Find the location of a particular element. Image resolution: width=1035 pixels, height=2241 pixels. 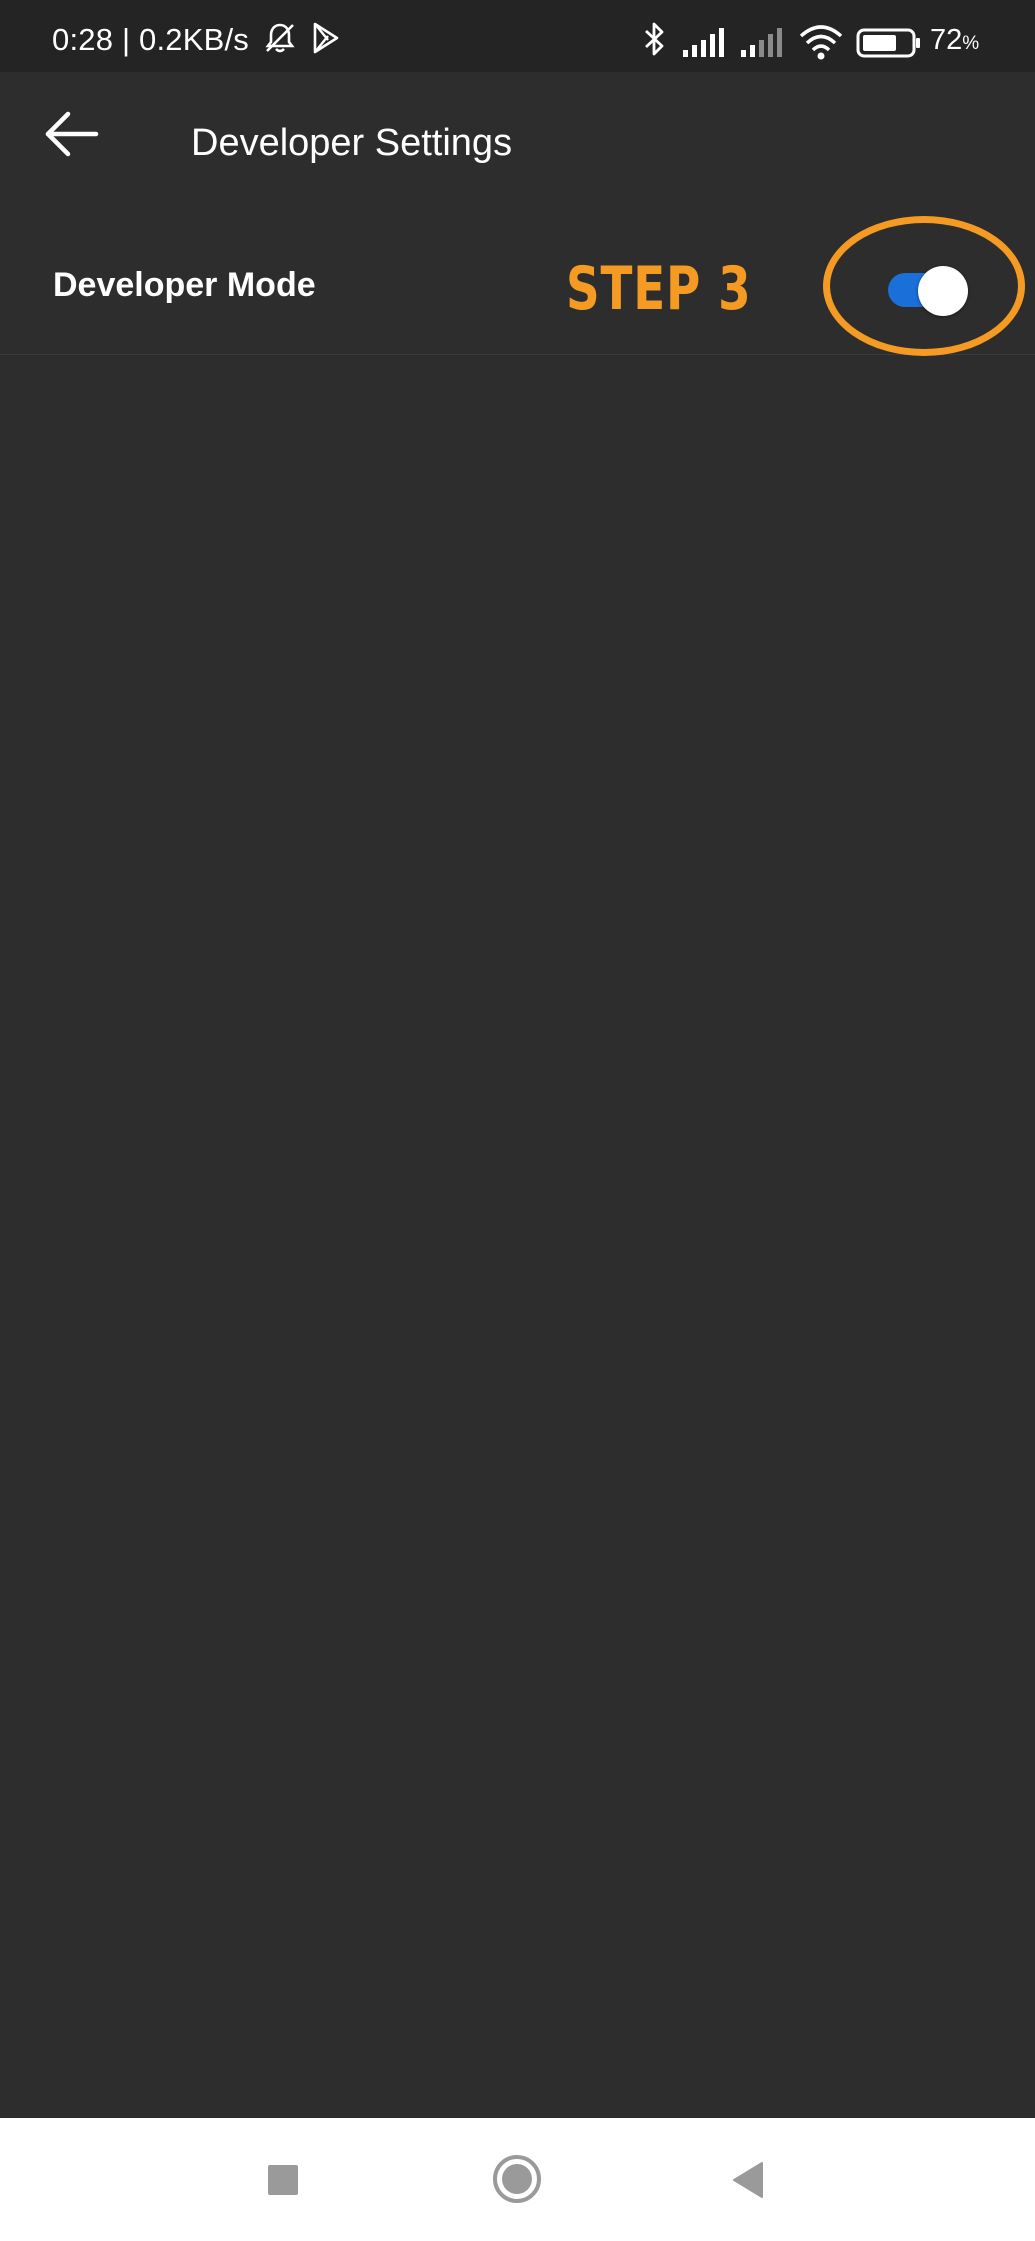

developer-mode-row: Developer Mode STEP 3 is located at coordinates (517, 286).